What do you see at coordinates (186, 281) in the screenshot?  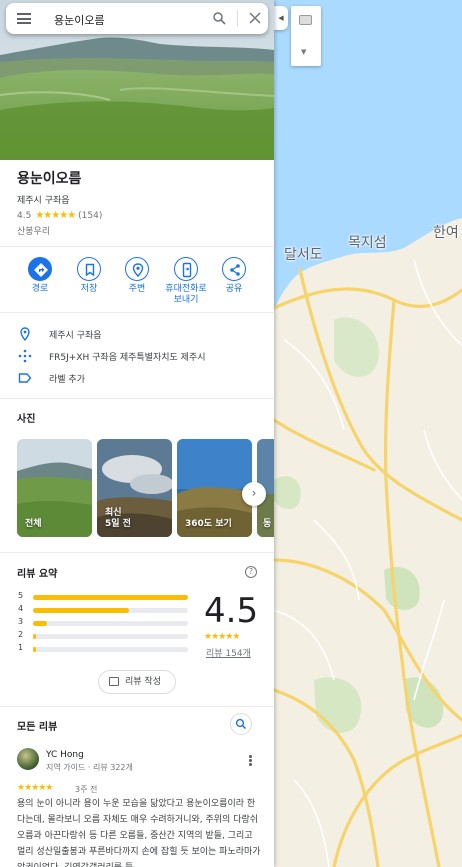 I see `send-to-phone-button: 휴대전화로 보내기` at bounding box center [186, 281].